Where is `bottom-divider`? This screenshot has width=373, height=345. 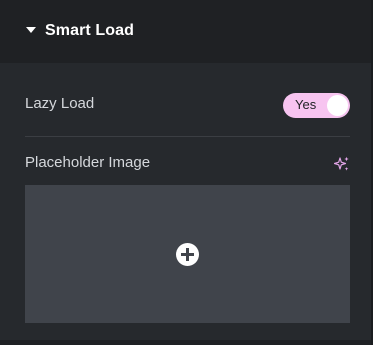 bottom-divider is located at coordinates (185, 342).